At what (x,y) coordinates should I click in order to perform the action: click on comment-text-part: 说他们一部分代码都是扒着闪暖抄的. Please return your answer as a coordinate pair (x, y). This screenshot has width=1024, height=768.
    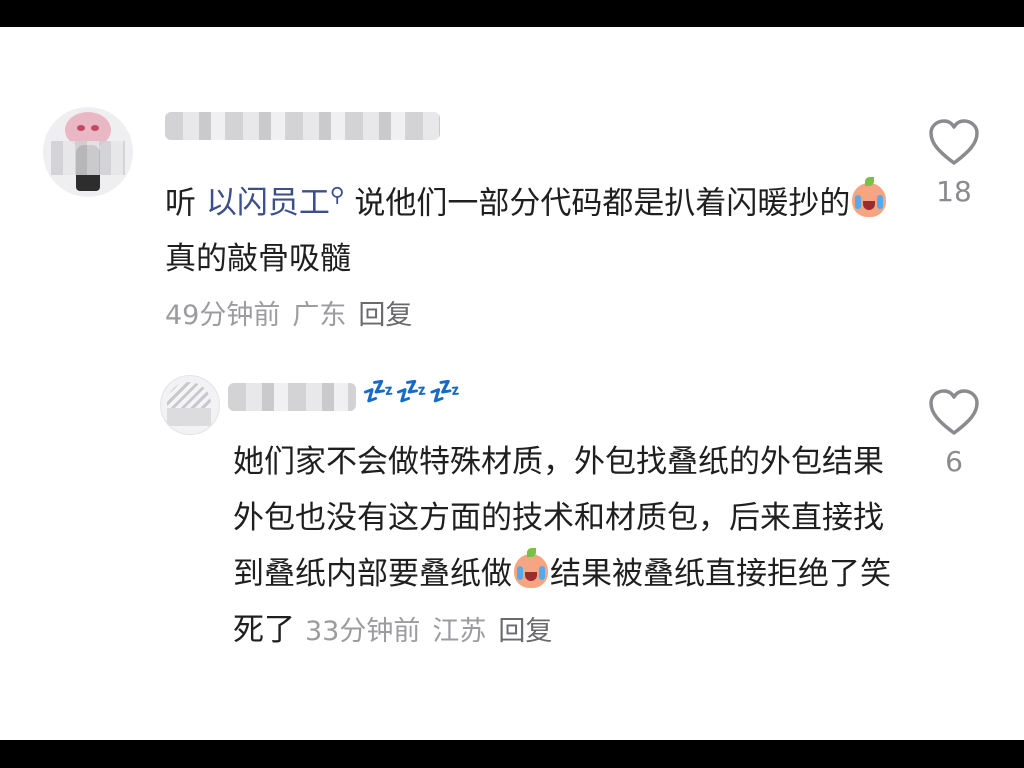
    Looking at the image, I should click on (597, 203).